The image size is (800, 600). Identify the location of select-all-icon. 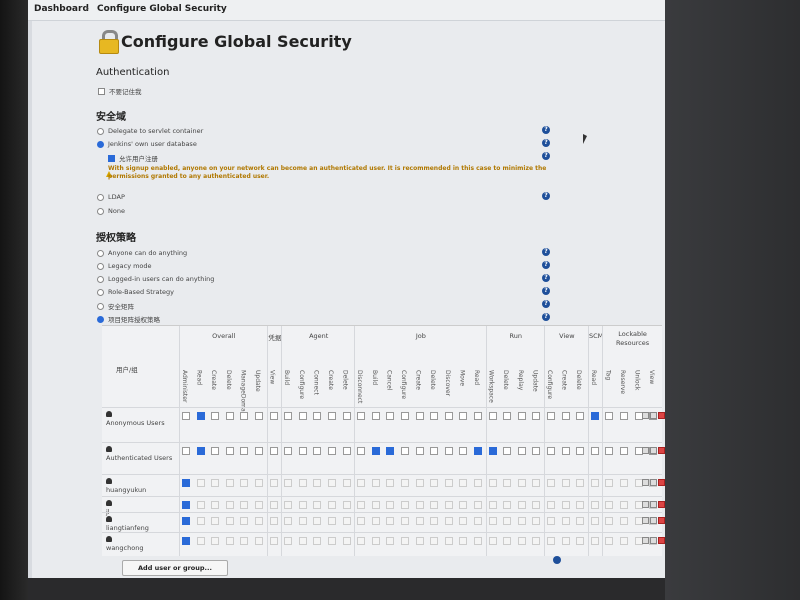
(645, 520).